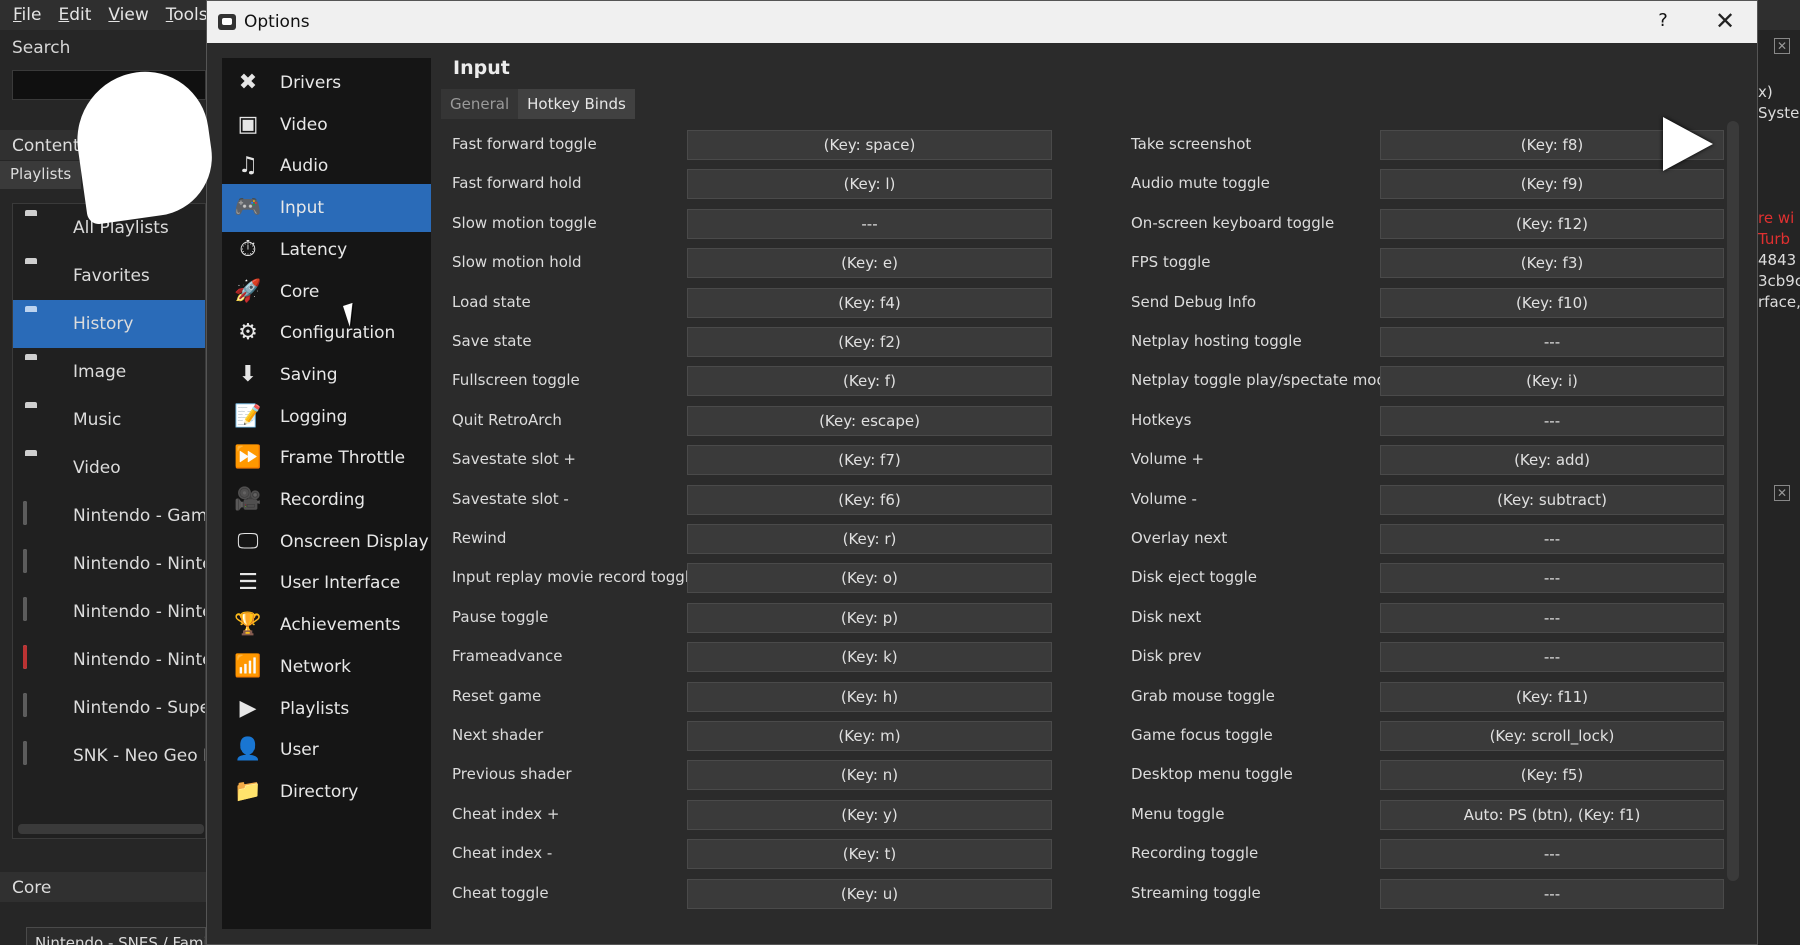  Describe the element at coordinates (869, 342) in the screenshot. I see `hotkey-bind-button: (Key: f2)` at that location.